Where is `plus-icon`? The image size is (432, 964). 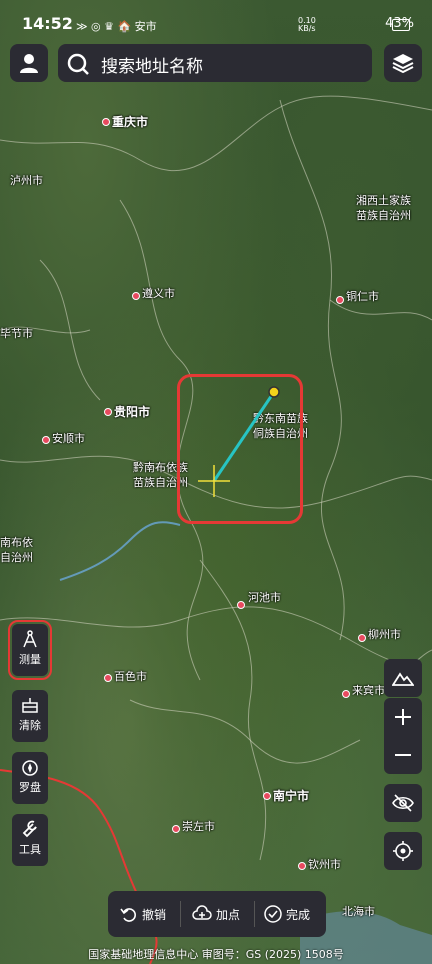
plus-icon is located at coordinates (403, 717).